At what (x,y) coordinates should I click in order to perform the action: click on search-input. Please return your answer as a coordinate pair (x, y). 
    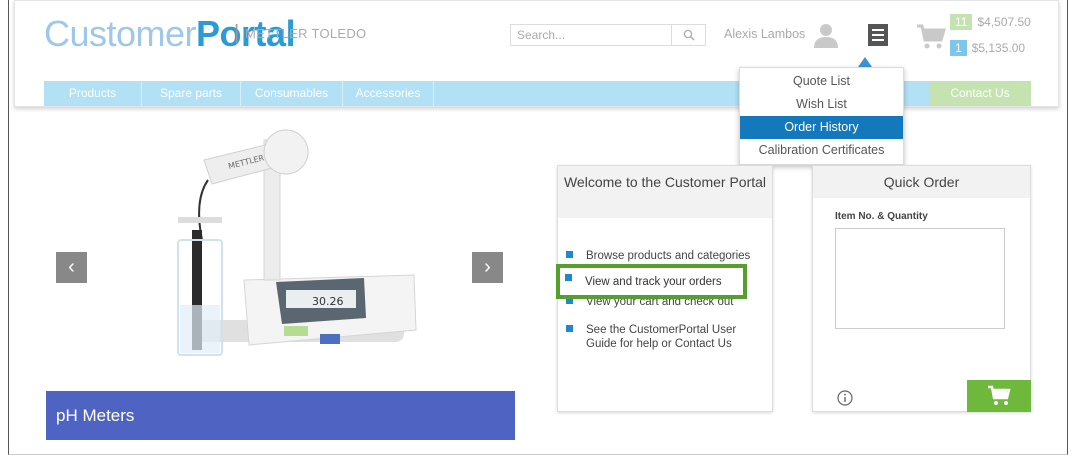
    Looking at the image, I should click on (591, 35).